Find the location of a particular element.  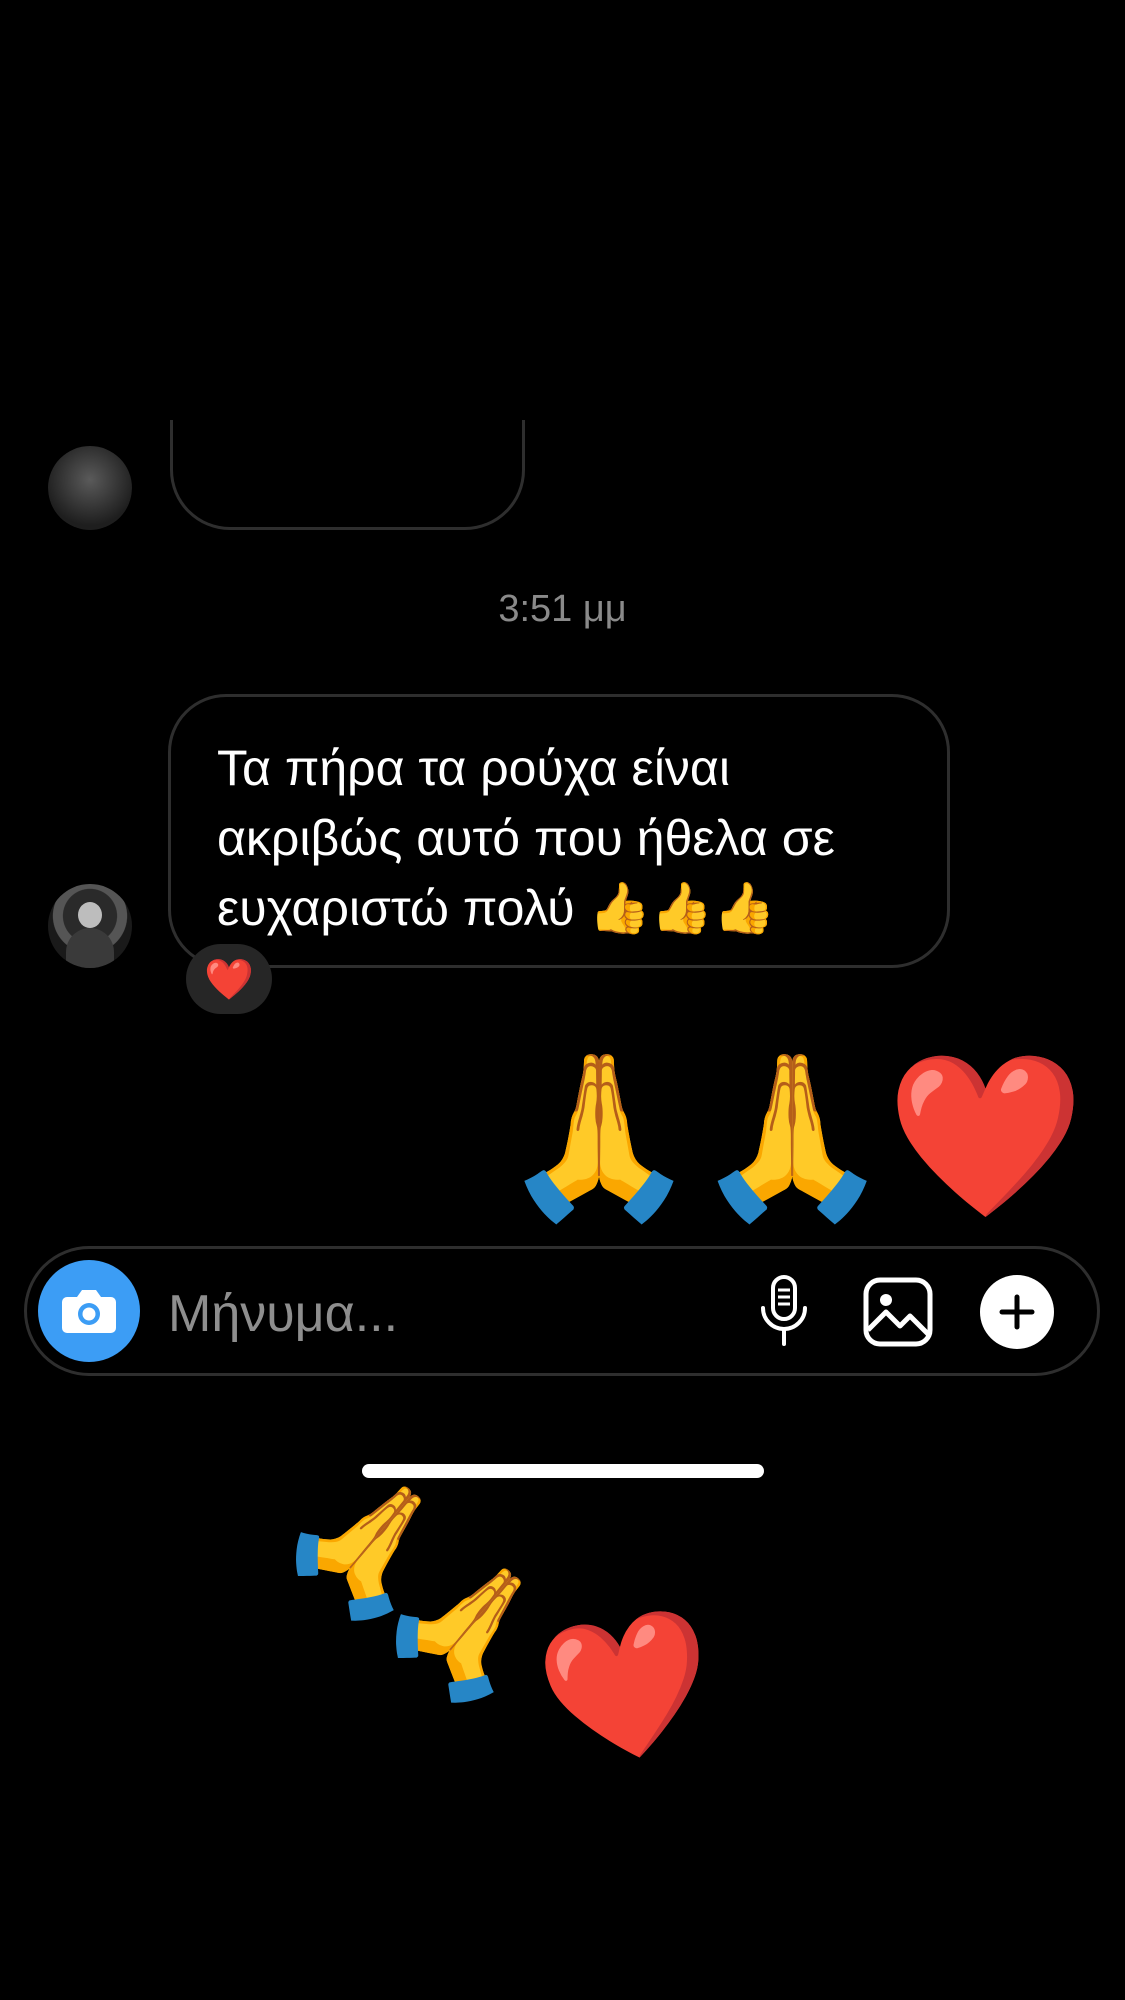

camera-icon is located at coordinates (89, 1311).